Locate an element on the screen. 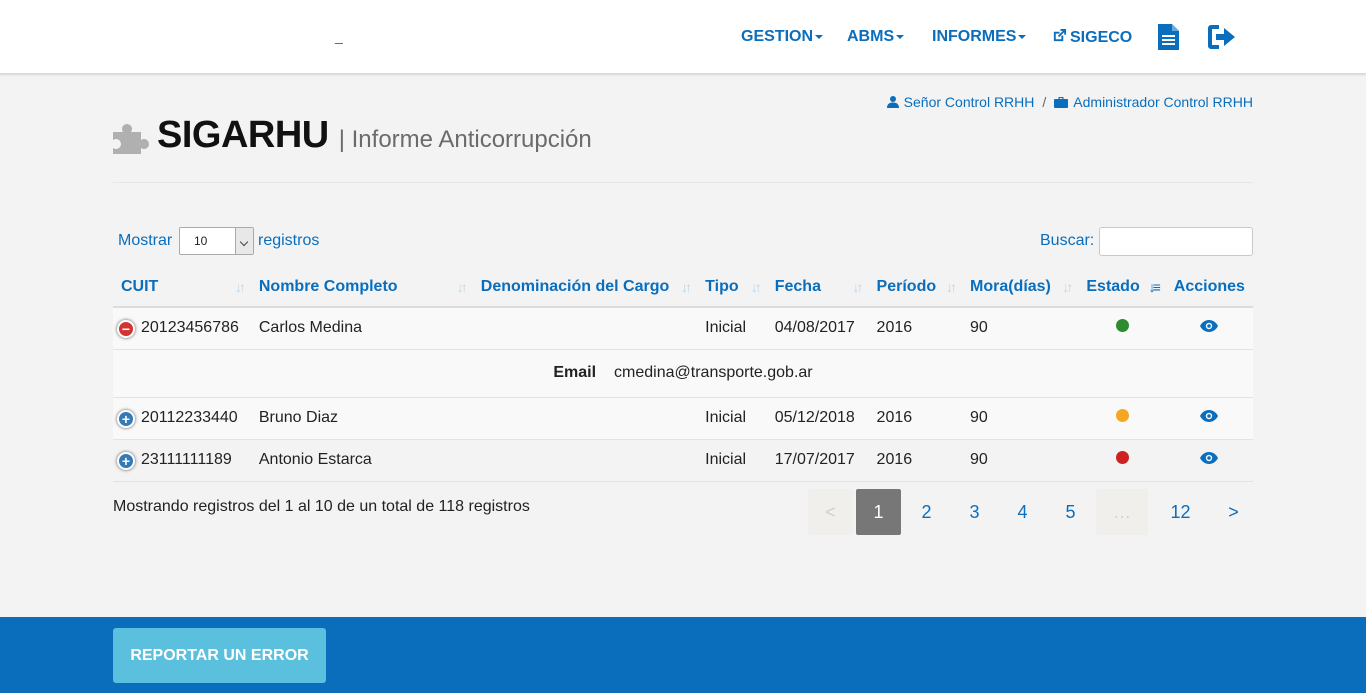 This screenshot has height=693, width=1366. cell-cuit: +20112233440 is located at coordinates (182, 418).